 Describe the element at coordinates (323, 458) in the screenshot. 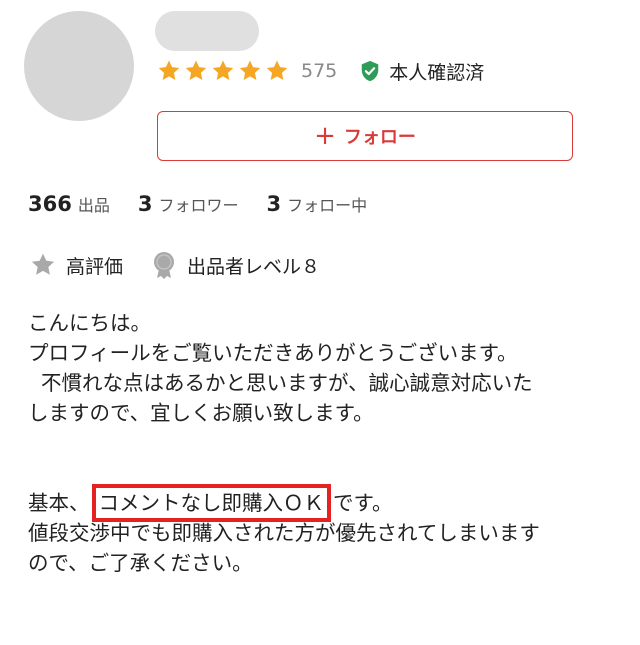

I see `bio-spacer` at that location.